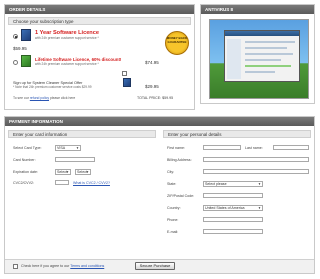 Image resolution: width=320 pixels, height=279 pixels. What do you see at coordinates (233, 219) in the screenshot?
I see `phone-input` at bounding box center [233, 219].